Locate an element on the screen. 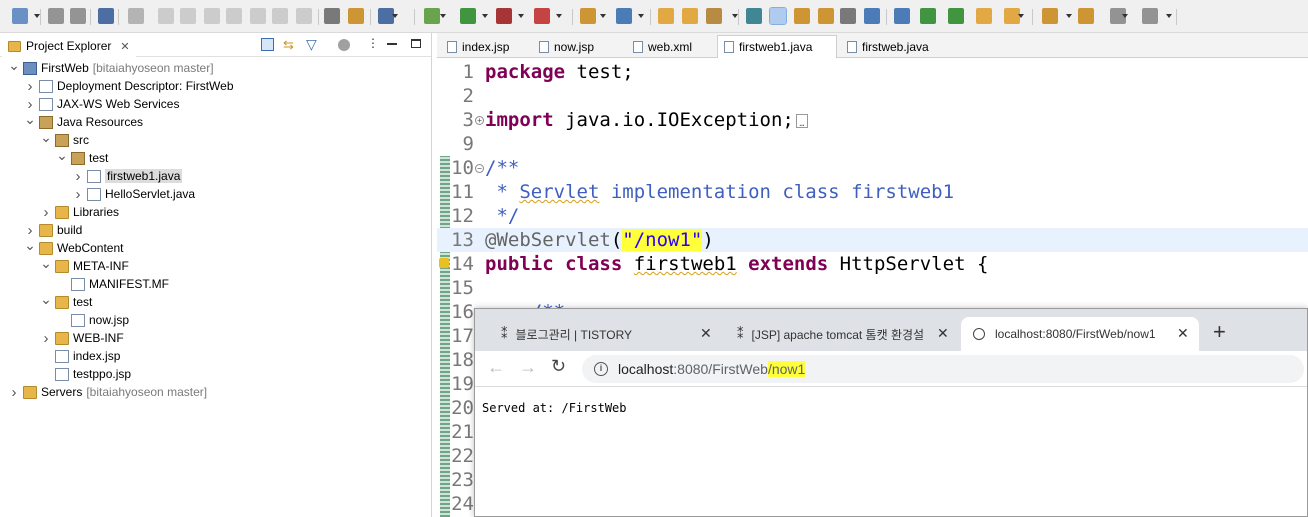  open-type-icon is located at coordinates (666, 16).